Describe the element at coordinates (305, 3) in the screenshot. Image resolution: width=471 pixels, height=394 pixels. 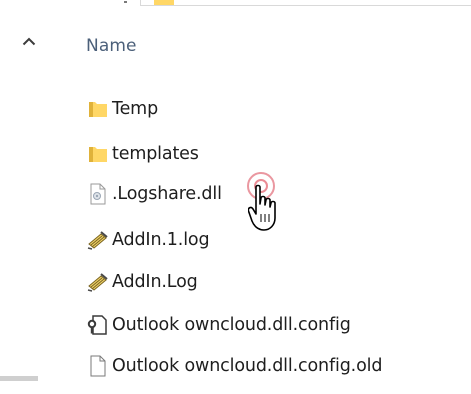
I see `address-bar` at that location.